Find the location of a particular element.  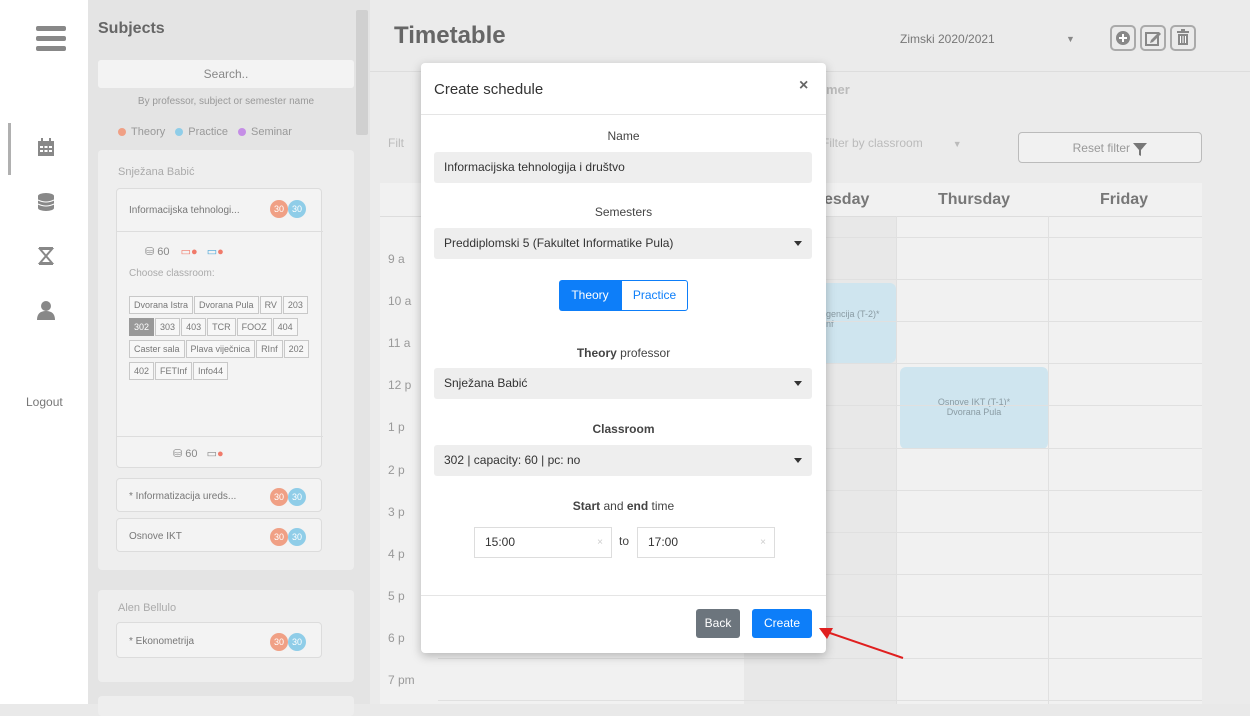

theory-toggle-button: Theory is located at coordinates (590, 295).